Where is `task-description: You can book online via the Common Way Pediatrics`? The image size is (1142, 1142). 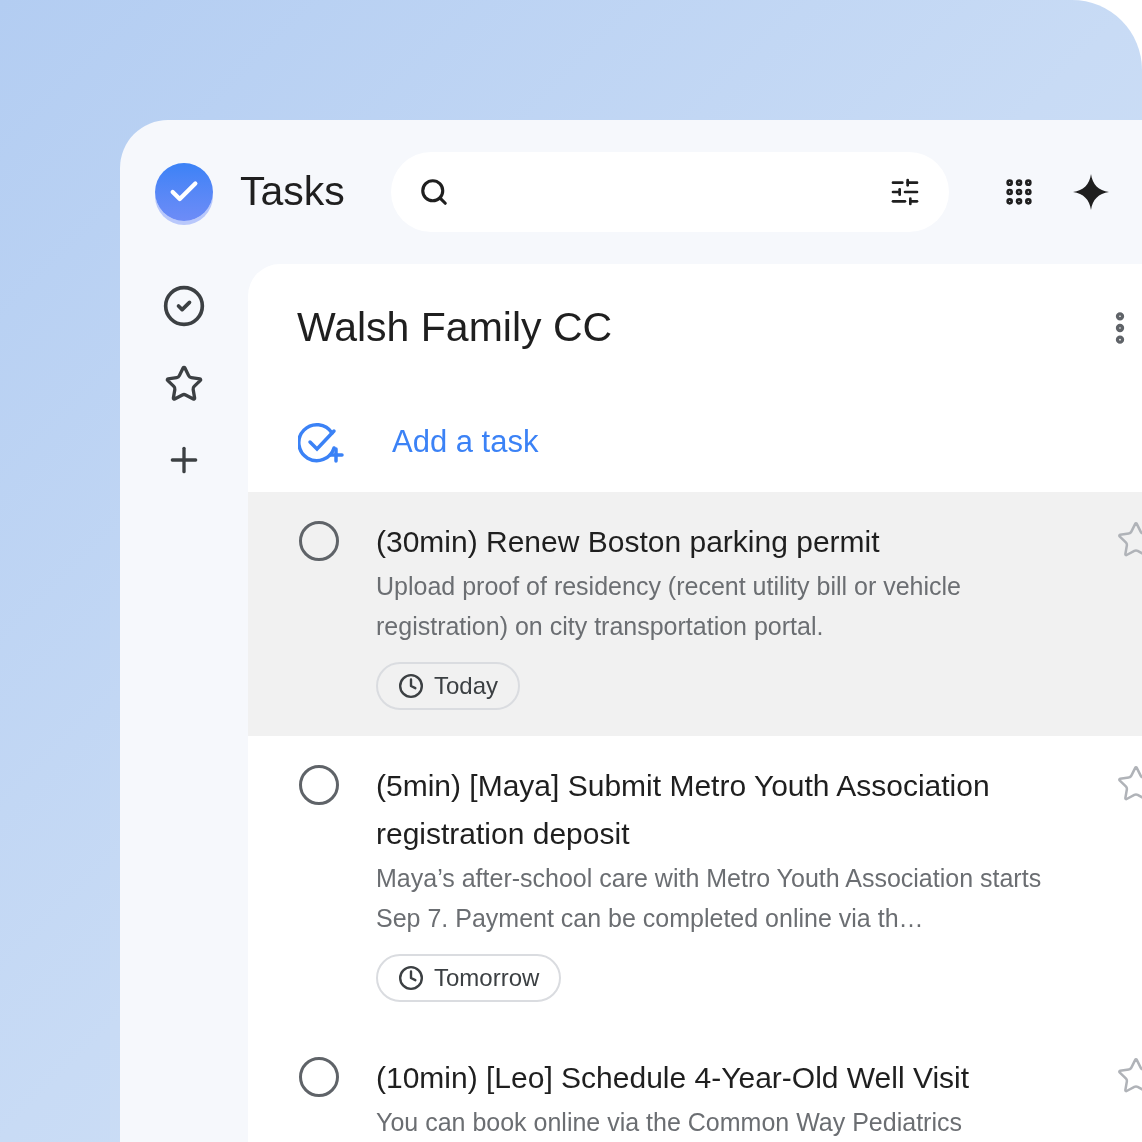
task-description: You can book online via the Common Way Pediatrics is located at coordinates (669, 1122).